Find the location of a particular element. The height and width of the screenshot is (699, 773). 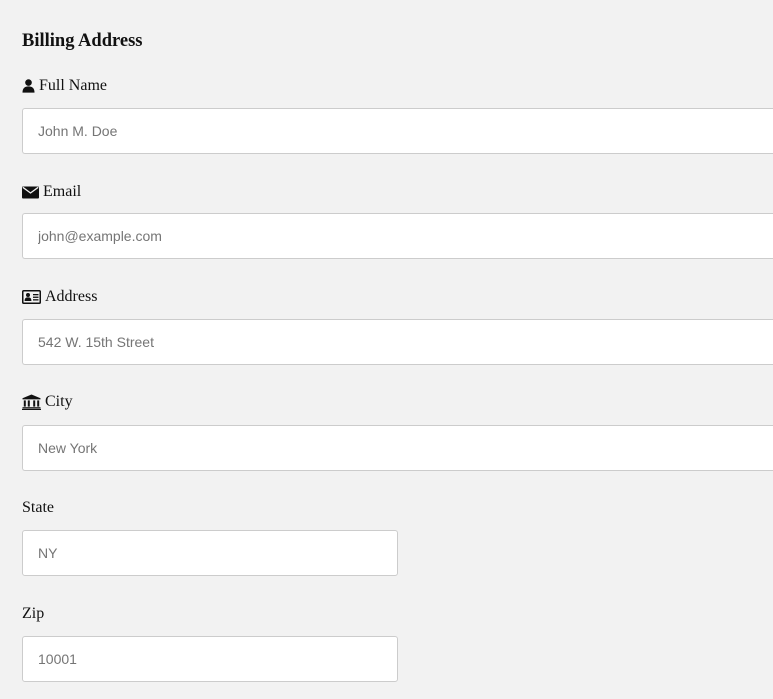

billing-address-heading: Billing Address is located at coordinates (82, 41).